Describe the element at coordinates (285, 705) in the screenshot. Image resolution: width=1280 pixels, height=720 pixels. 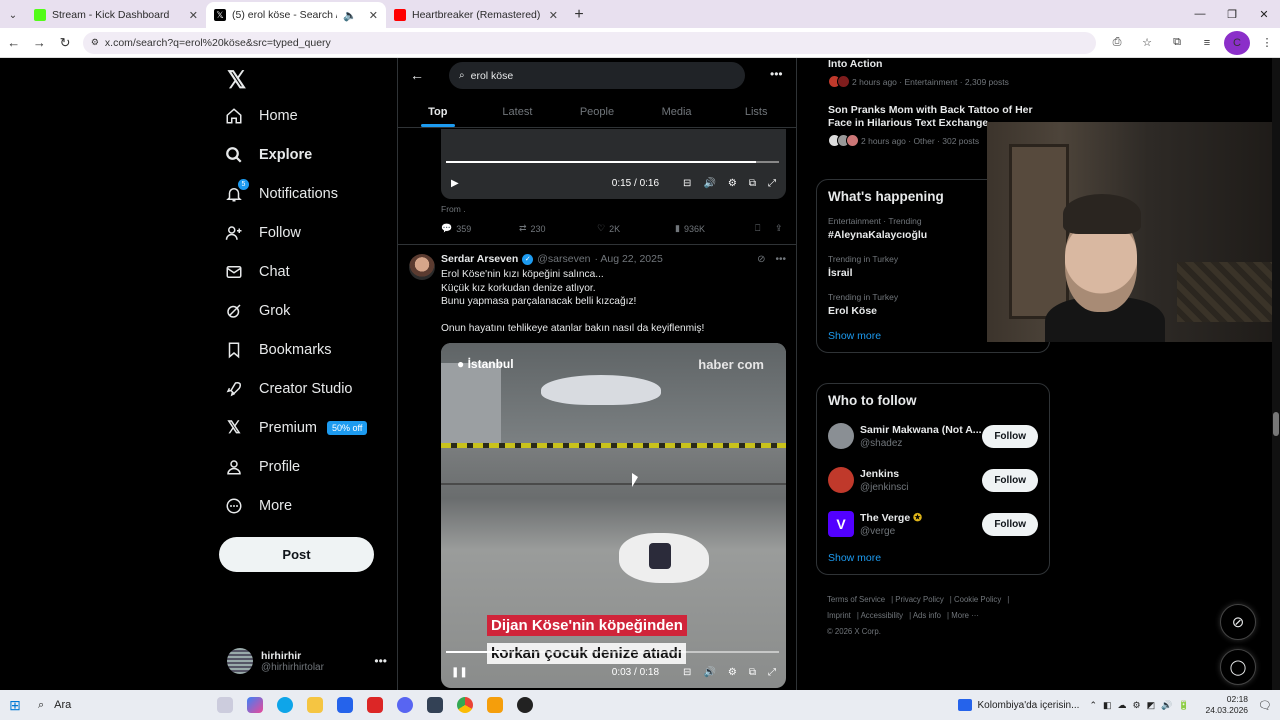
I see `edge-icon` at that location.